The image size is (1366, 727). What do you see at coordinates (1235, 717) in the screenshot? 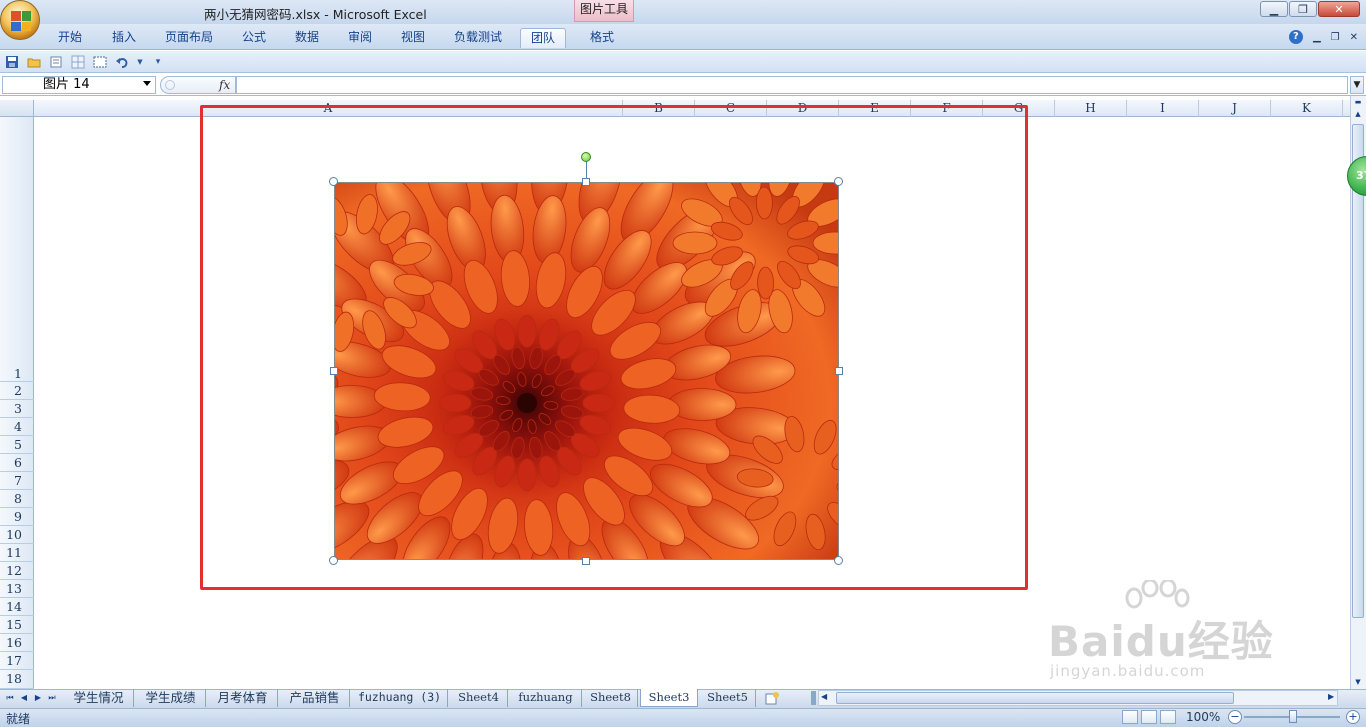
I see `zoom-out-icon: −` at bounding box center [1235, 717].